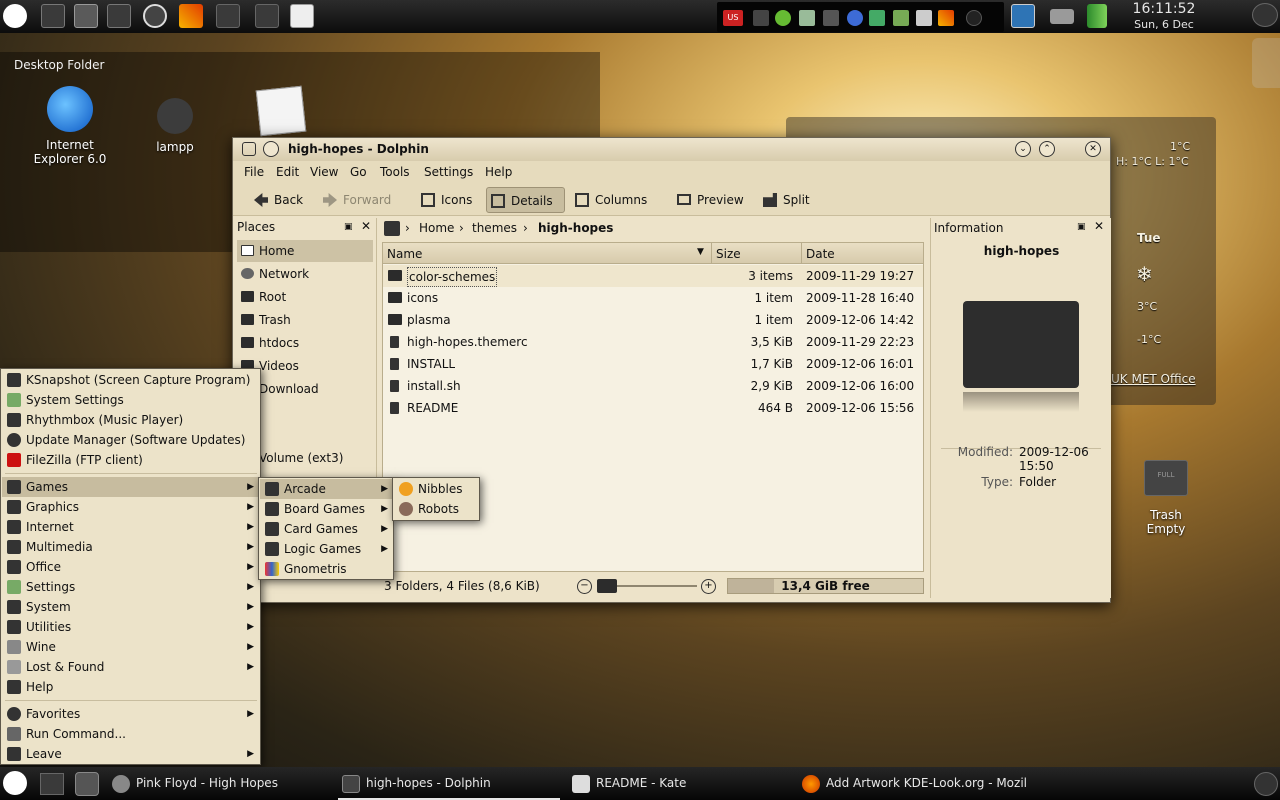 This screenshot has height=800, width=1280. Describe the element at coordinates (820, 254) in the screenshot. I see `column-date: Date` at that location.